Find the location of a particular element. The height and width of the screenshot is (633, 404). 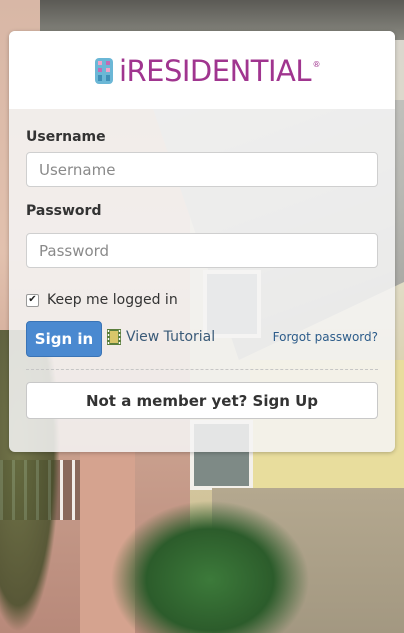

username-label: Username is located at coordinates (66, 137).